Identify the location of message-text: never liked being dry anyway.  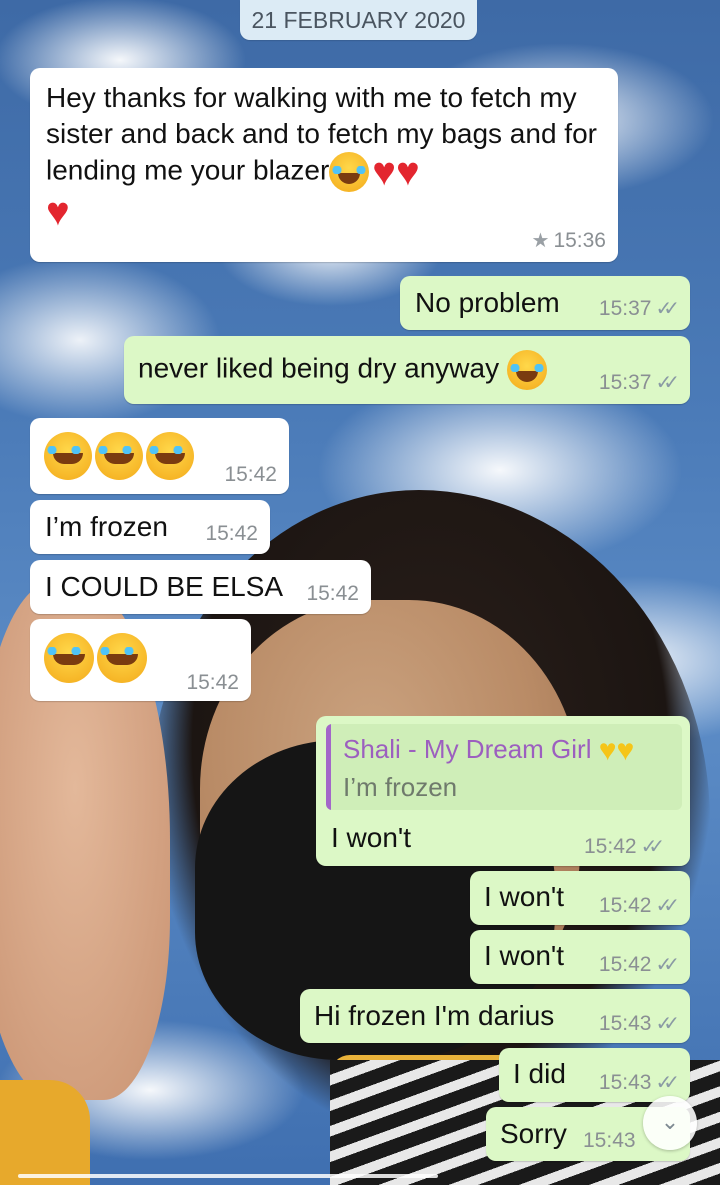
(344, 370).